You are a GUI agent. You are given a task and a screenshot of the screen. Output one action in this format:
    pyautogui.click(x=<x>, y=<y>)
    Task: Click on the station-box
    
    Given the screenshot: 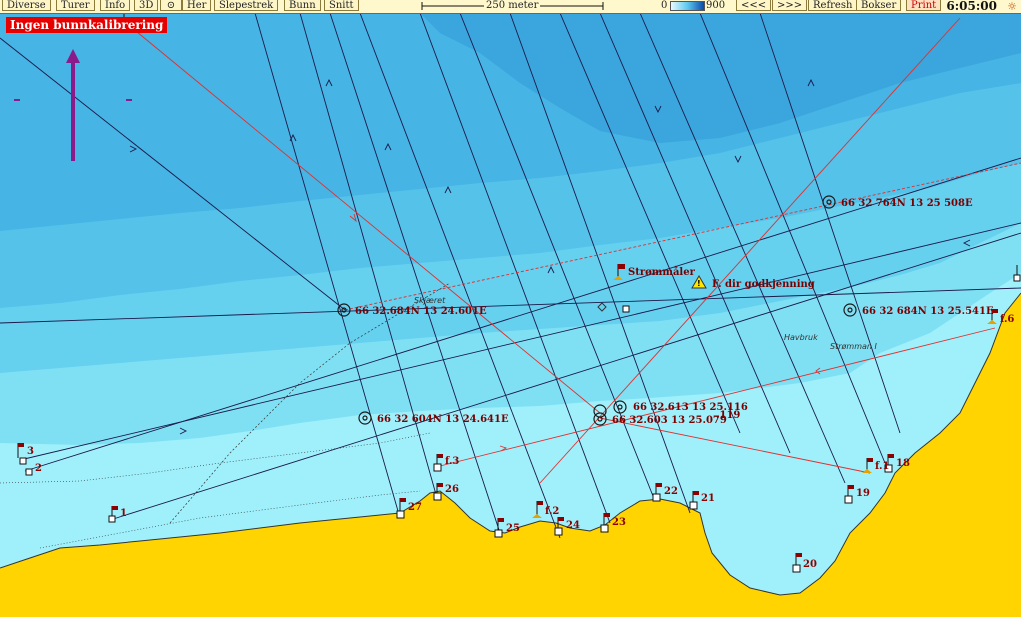 What is the action you would take?
    pyautogui.click(x=626, y=309)
    